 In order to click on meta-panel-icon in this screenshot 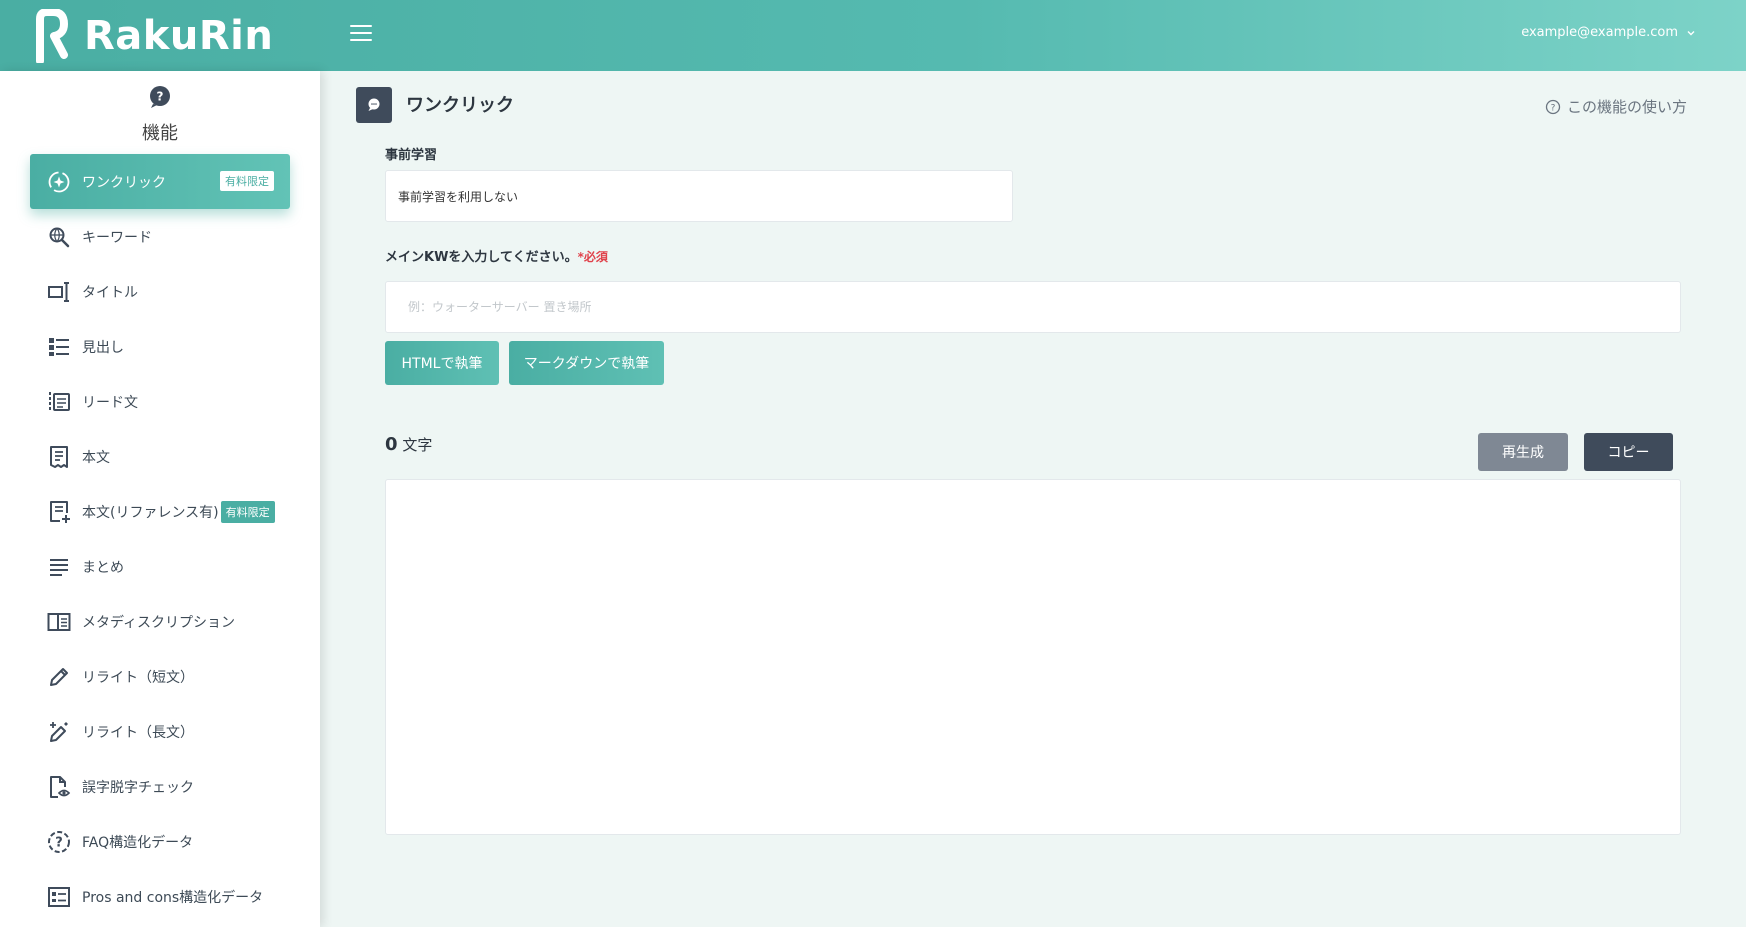, I will do `click(59, 622)`.